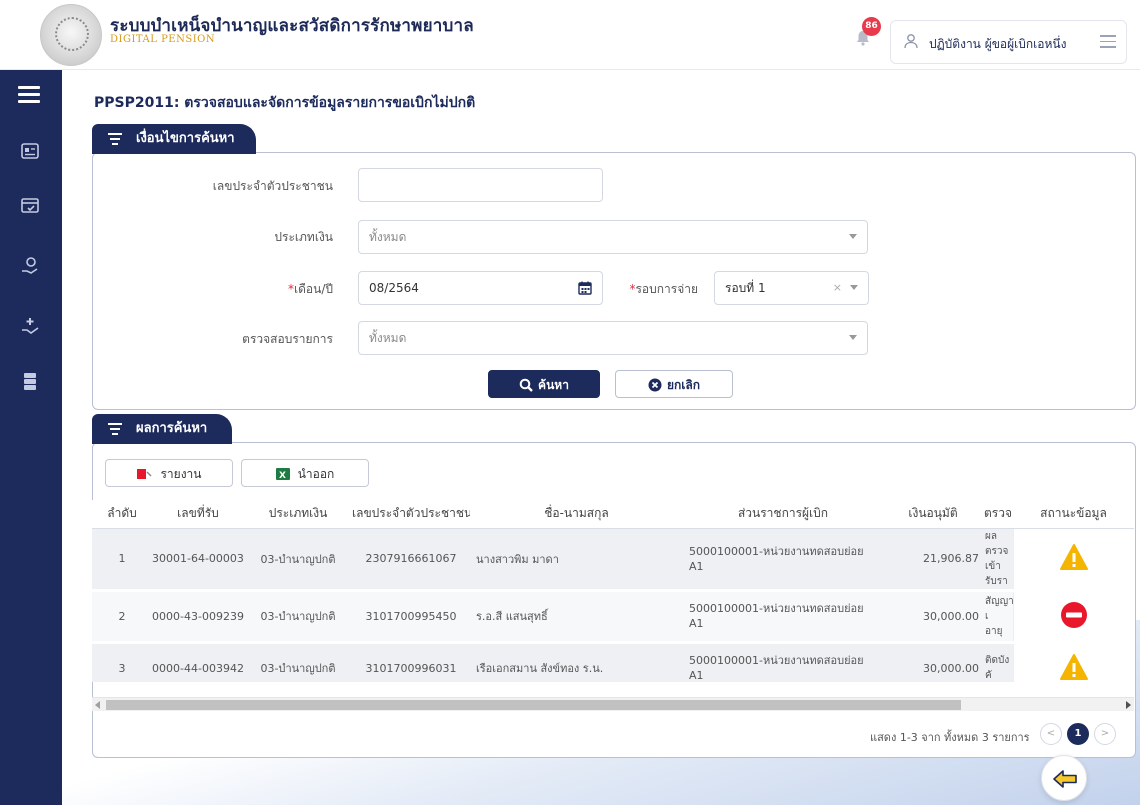 The height and width of the screenshot is (805, 1140). What do you see at coordinates (122, 514) in the screenshot?
I see `column-header-no: ลำดับ` at bounding box center [122, 514].